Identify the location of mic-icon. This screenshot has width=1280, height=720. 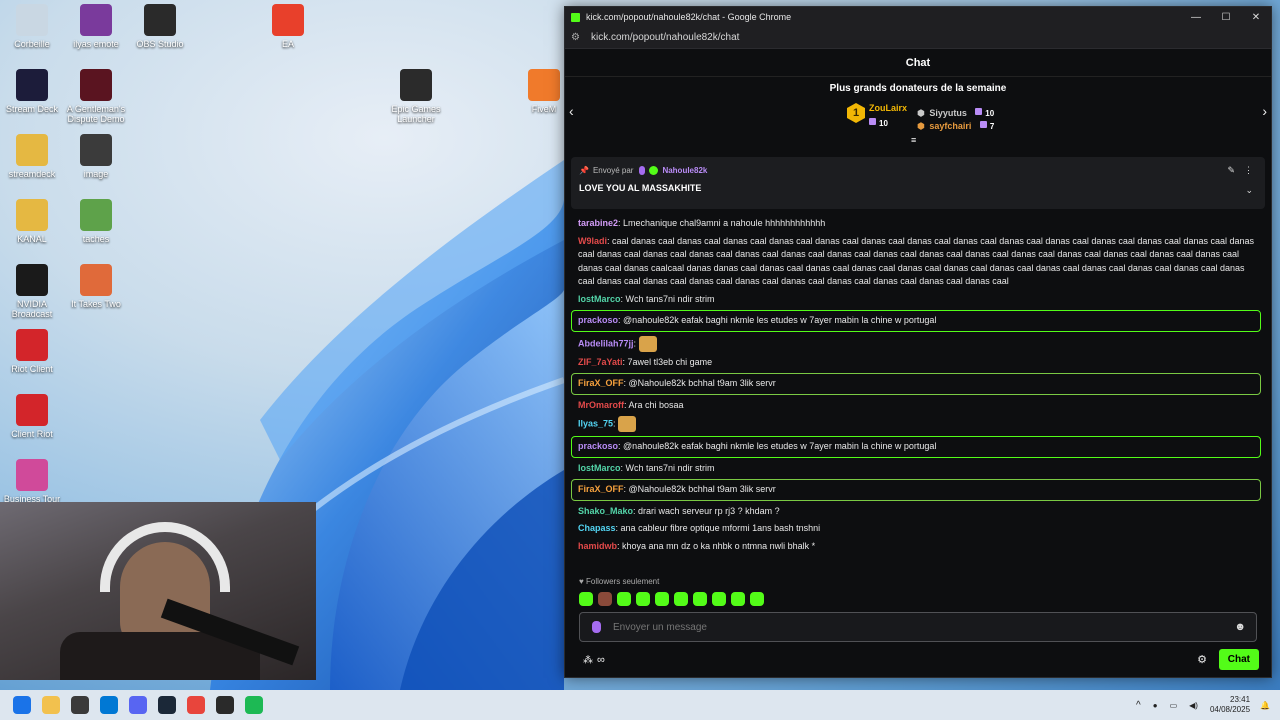
(596, 627).